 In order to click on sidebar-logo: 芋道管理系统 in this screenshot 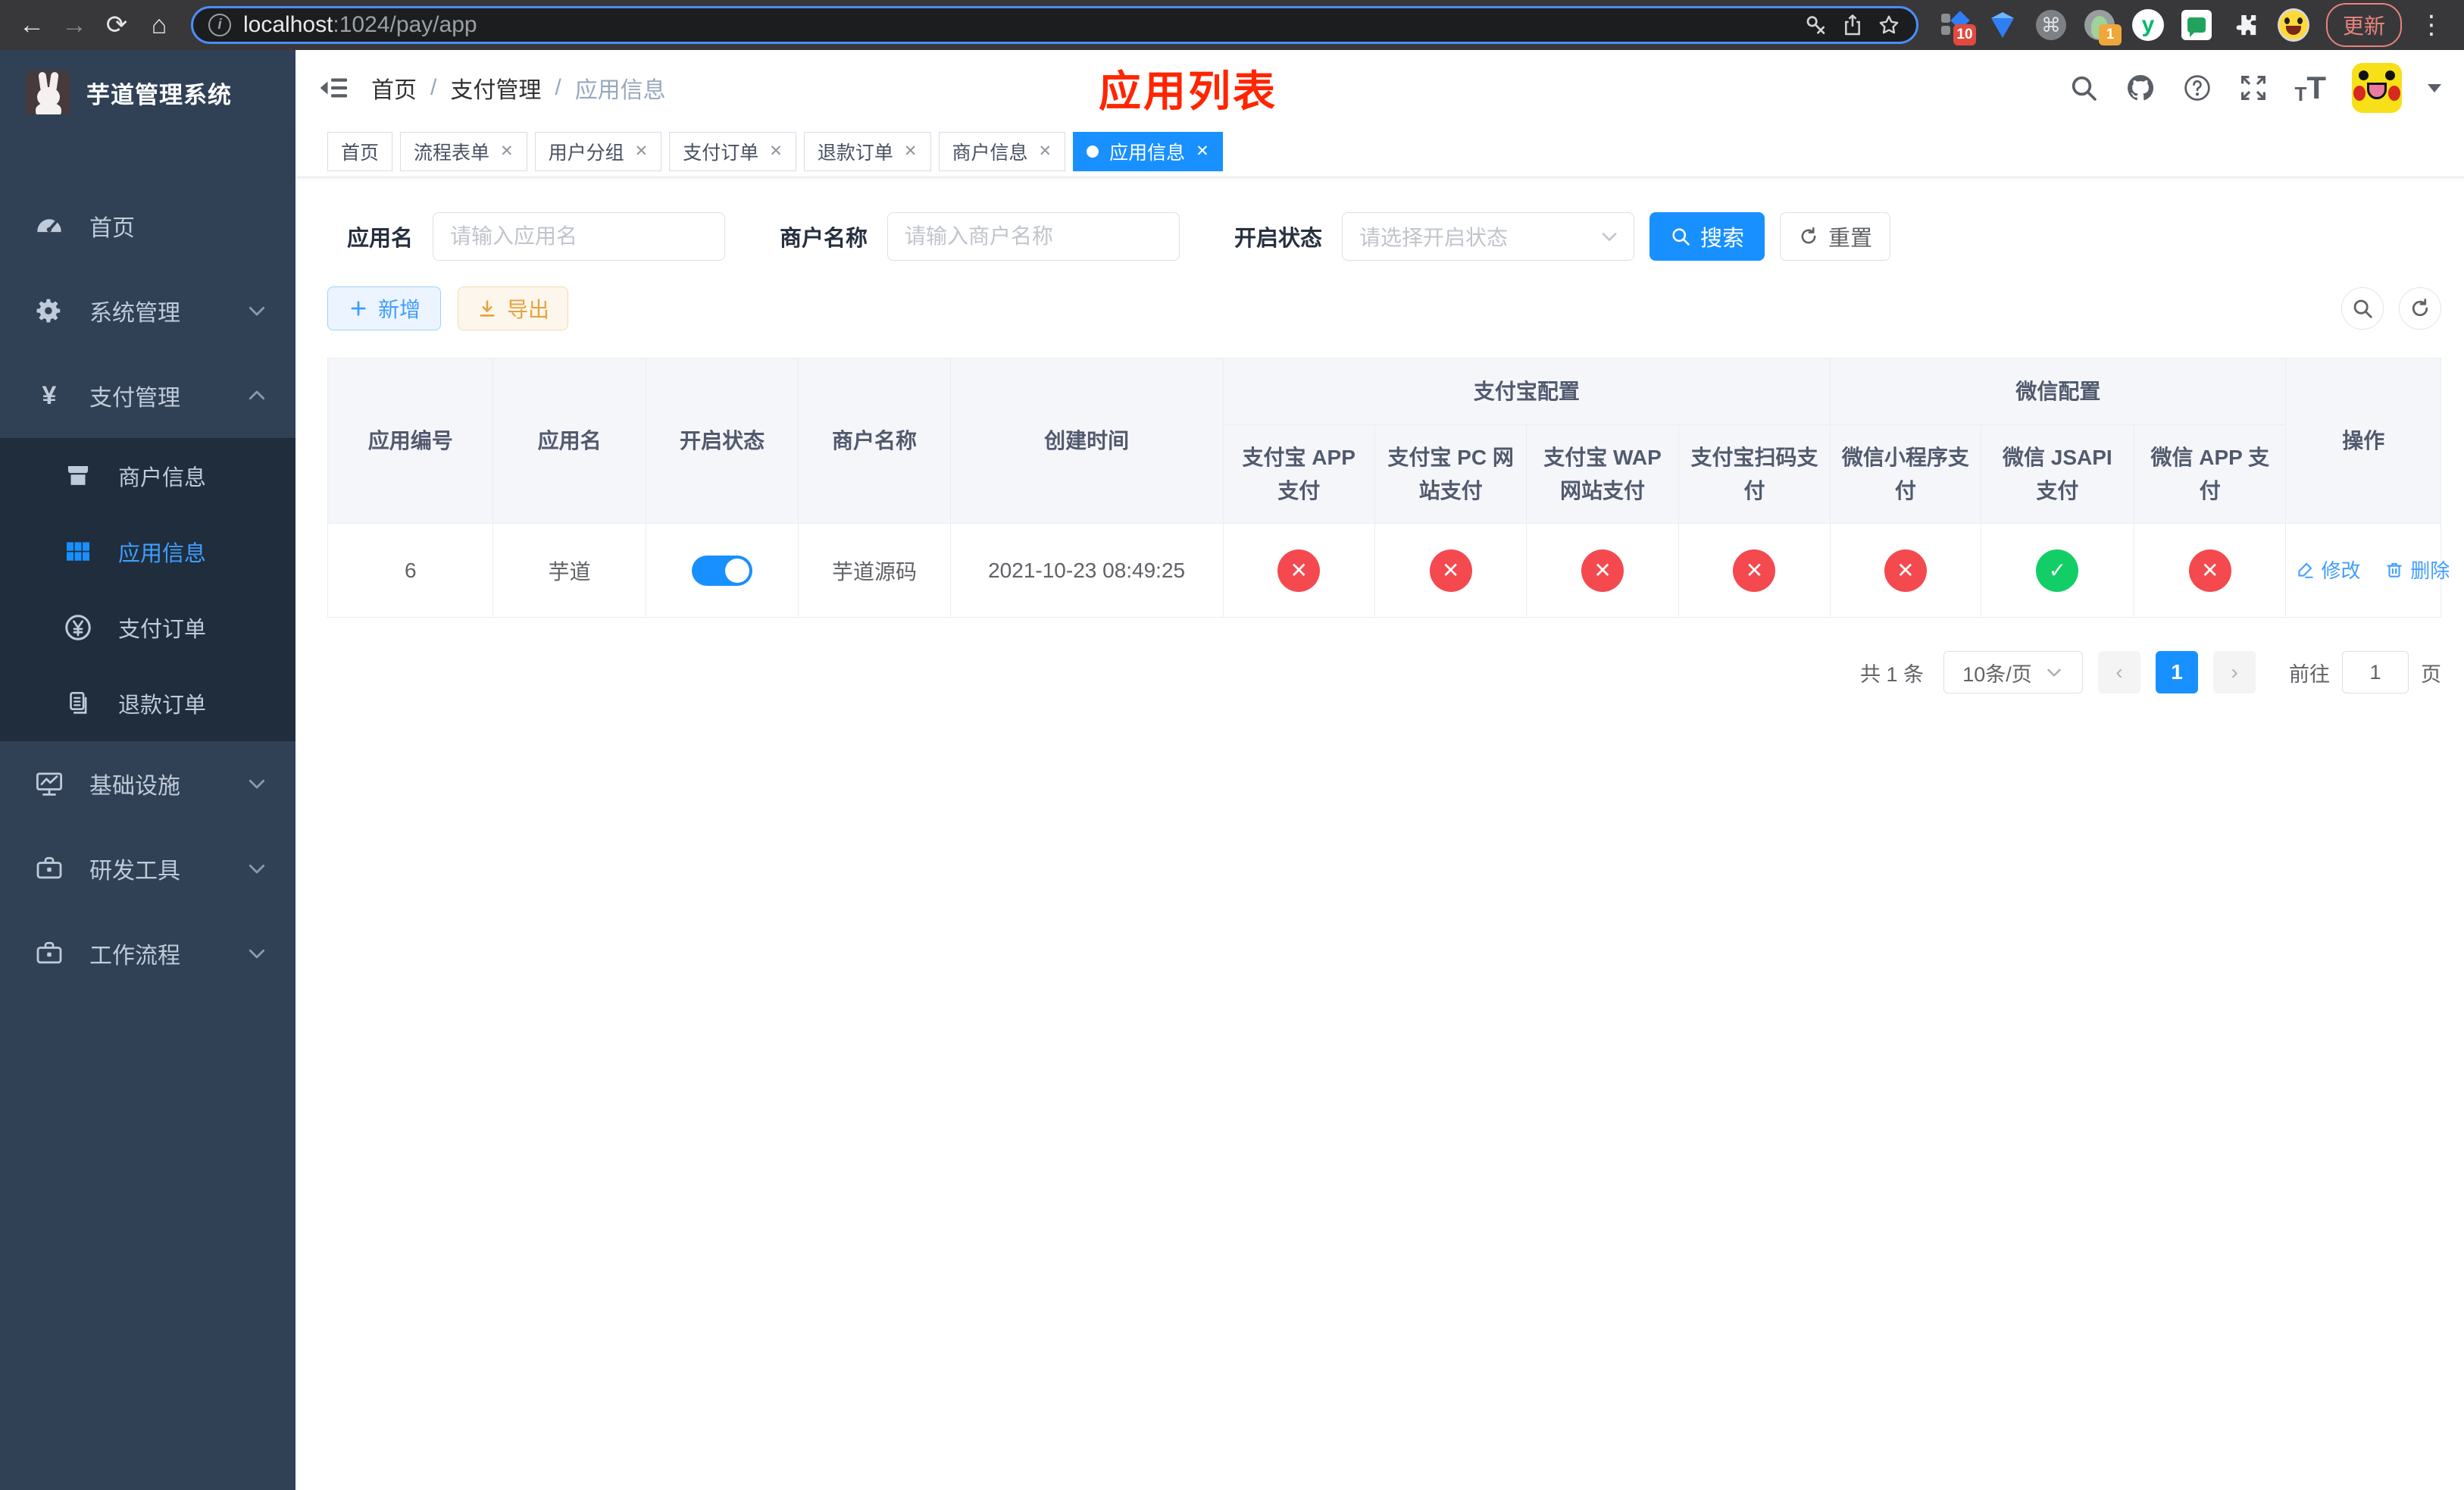, I will do `click(147, 92)`.